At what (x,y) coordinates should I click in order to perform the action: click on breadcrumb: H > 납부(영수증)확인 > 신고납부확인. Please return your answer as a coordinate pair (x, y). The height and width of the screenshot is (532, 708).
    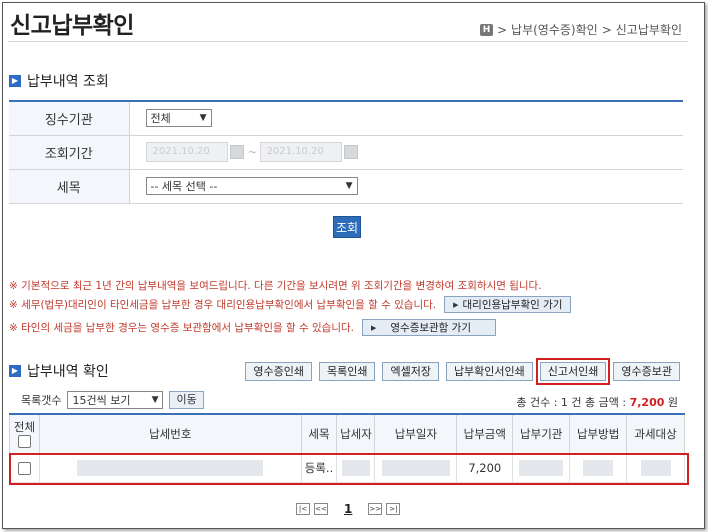
    Looking at the image, I should click on (580, 29).